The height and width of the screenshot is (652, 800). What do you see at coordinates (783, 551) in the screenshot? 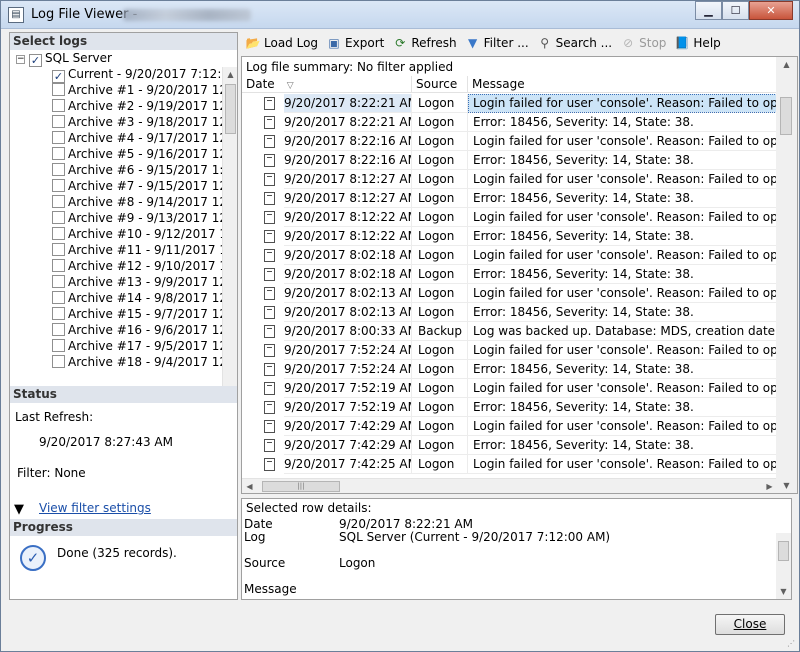
I see `details-scroll-thumb` at bounding box center [783, 551].